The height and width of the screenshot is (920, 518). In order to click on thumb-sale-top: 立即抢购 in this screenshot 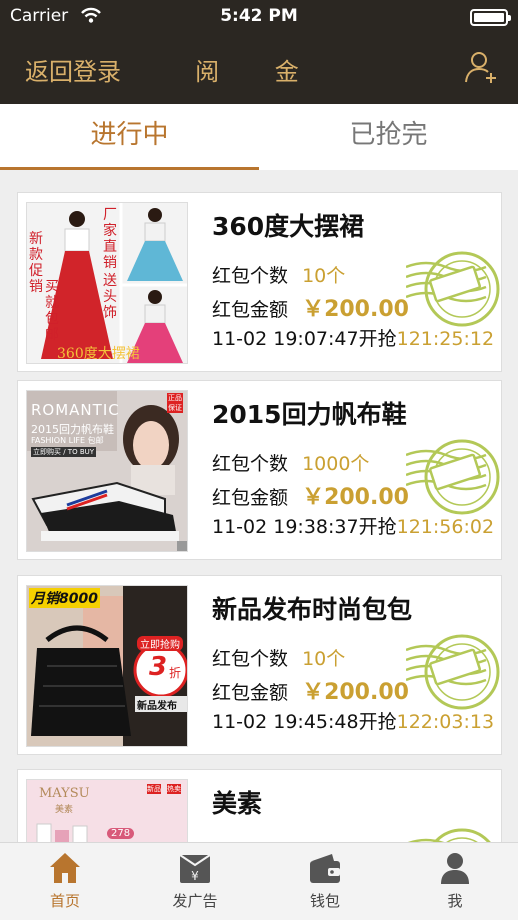, I will do `click(160, 643)`.